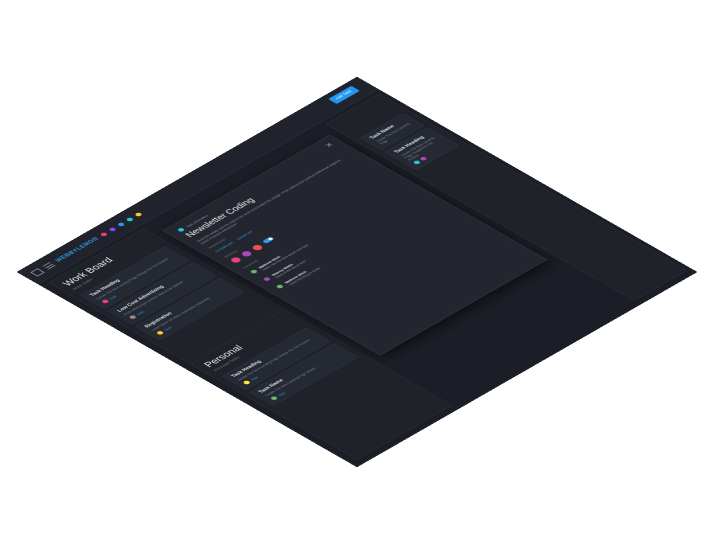  Describe the element at coordinates (37, 272) in the screenshot. I see `grid-icon` at that location.